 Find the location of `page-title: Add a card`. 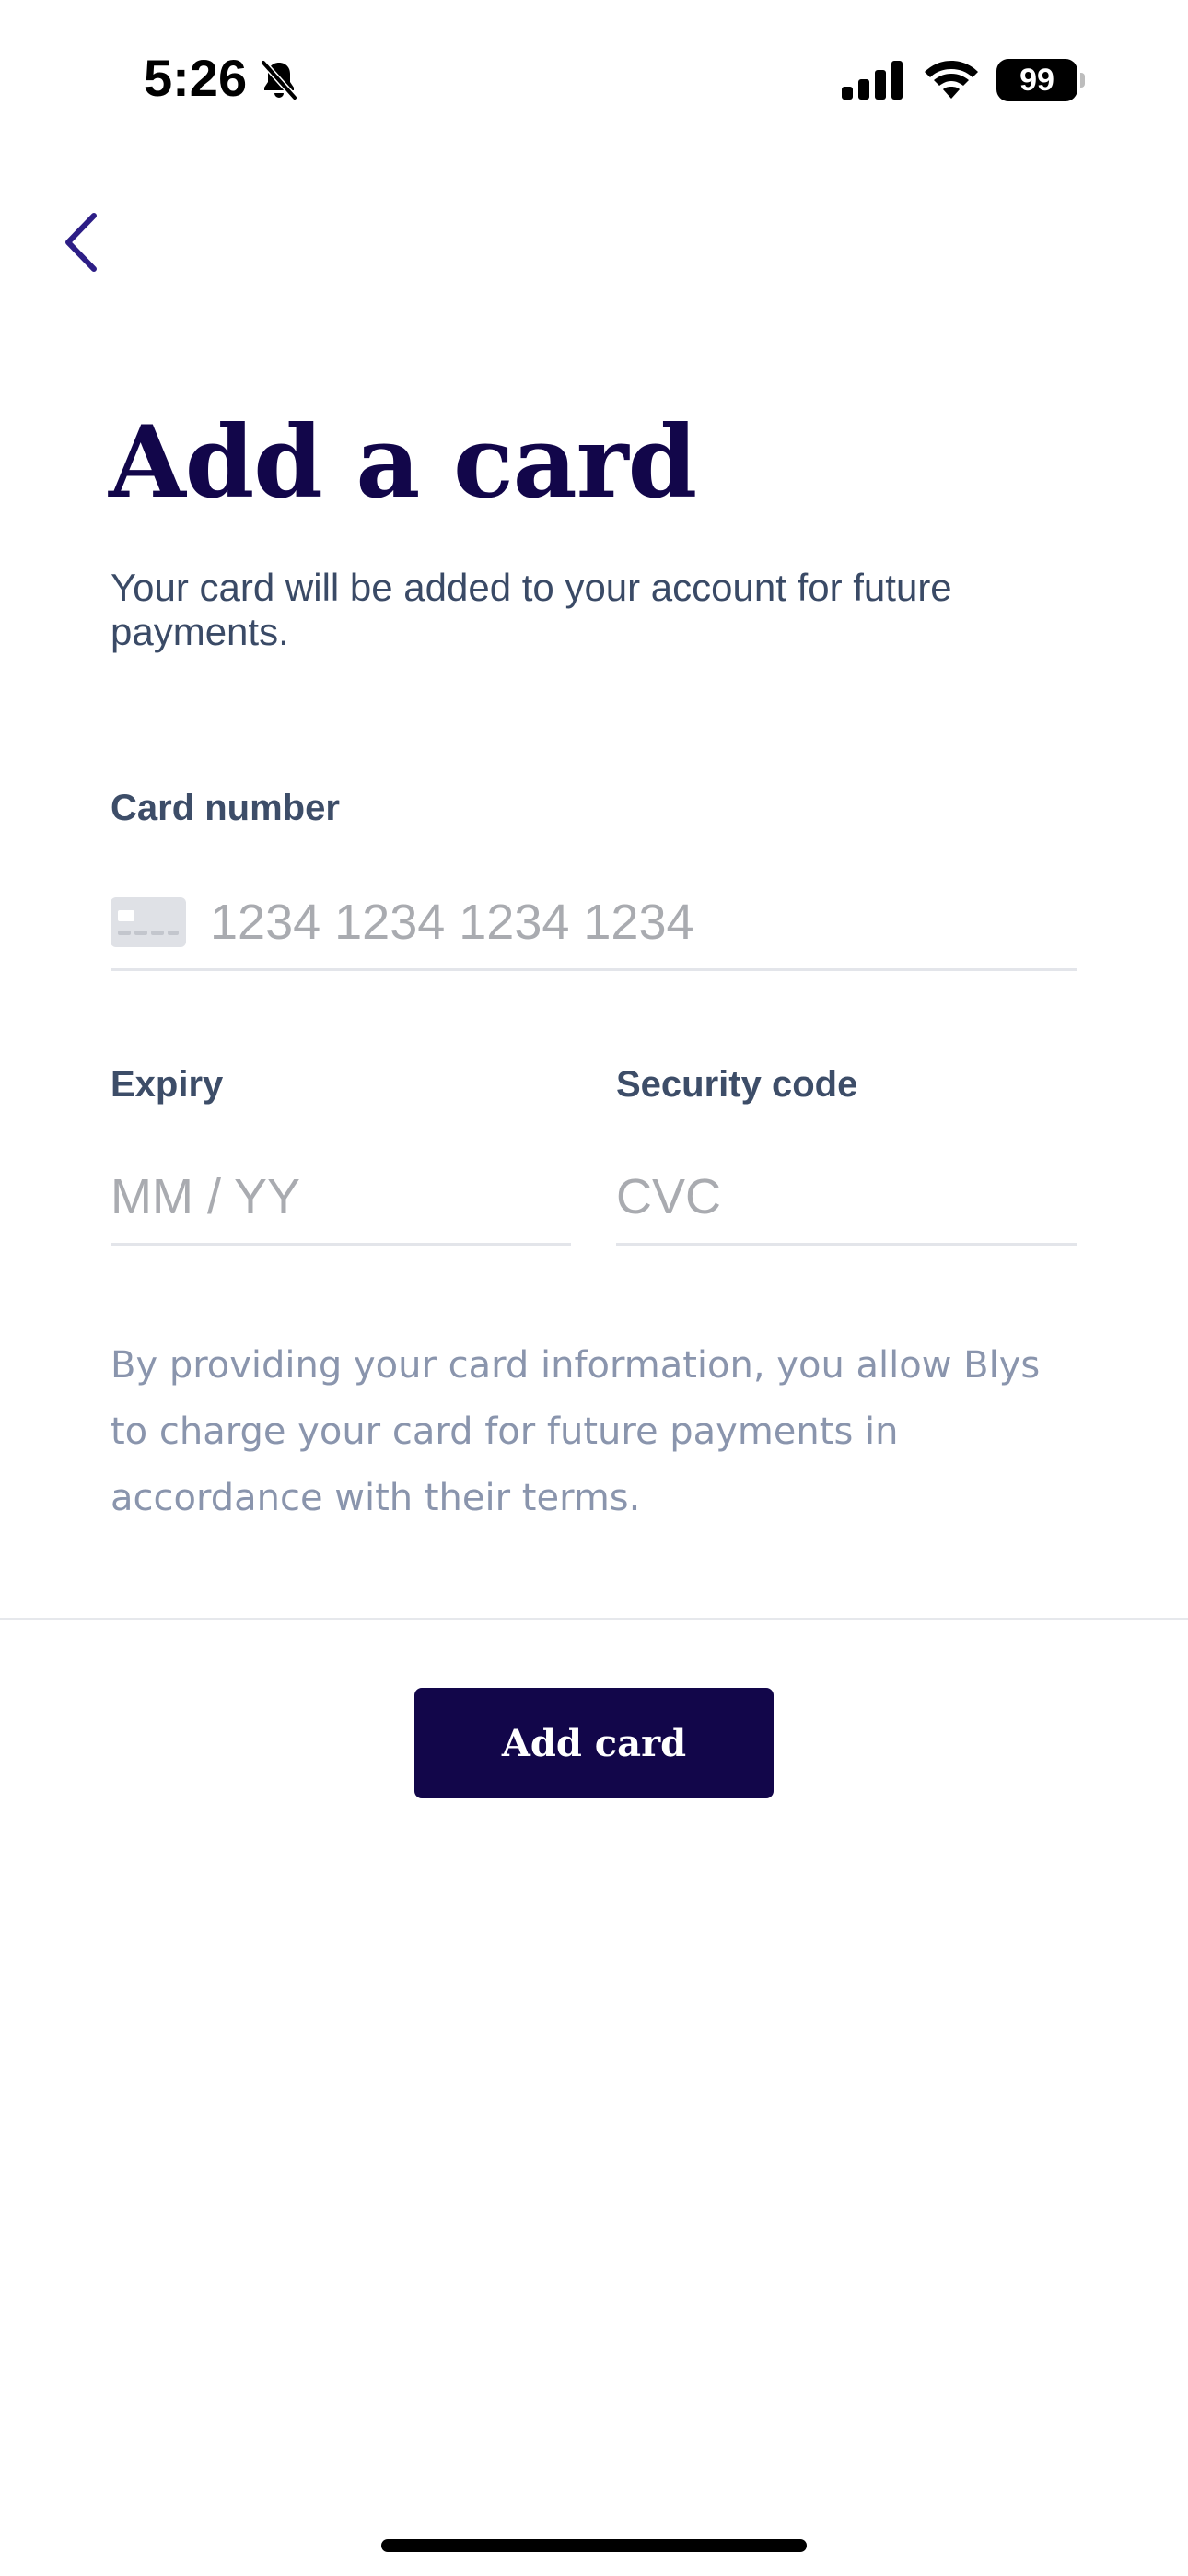

page-title: Add a card is located at coordinates (403, 462).